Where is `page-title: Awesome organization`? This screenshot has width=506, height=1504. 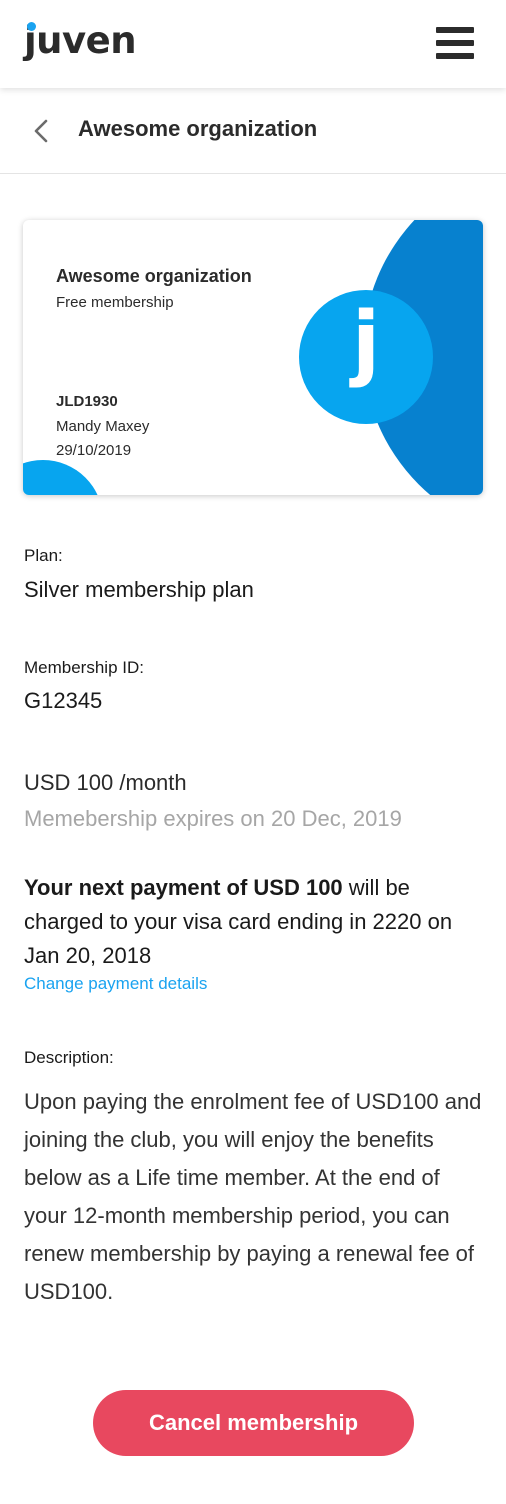 page-title: Awesome organization is located at coordinates (198, 128).